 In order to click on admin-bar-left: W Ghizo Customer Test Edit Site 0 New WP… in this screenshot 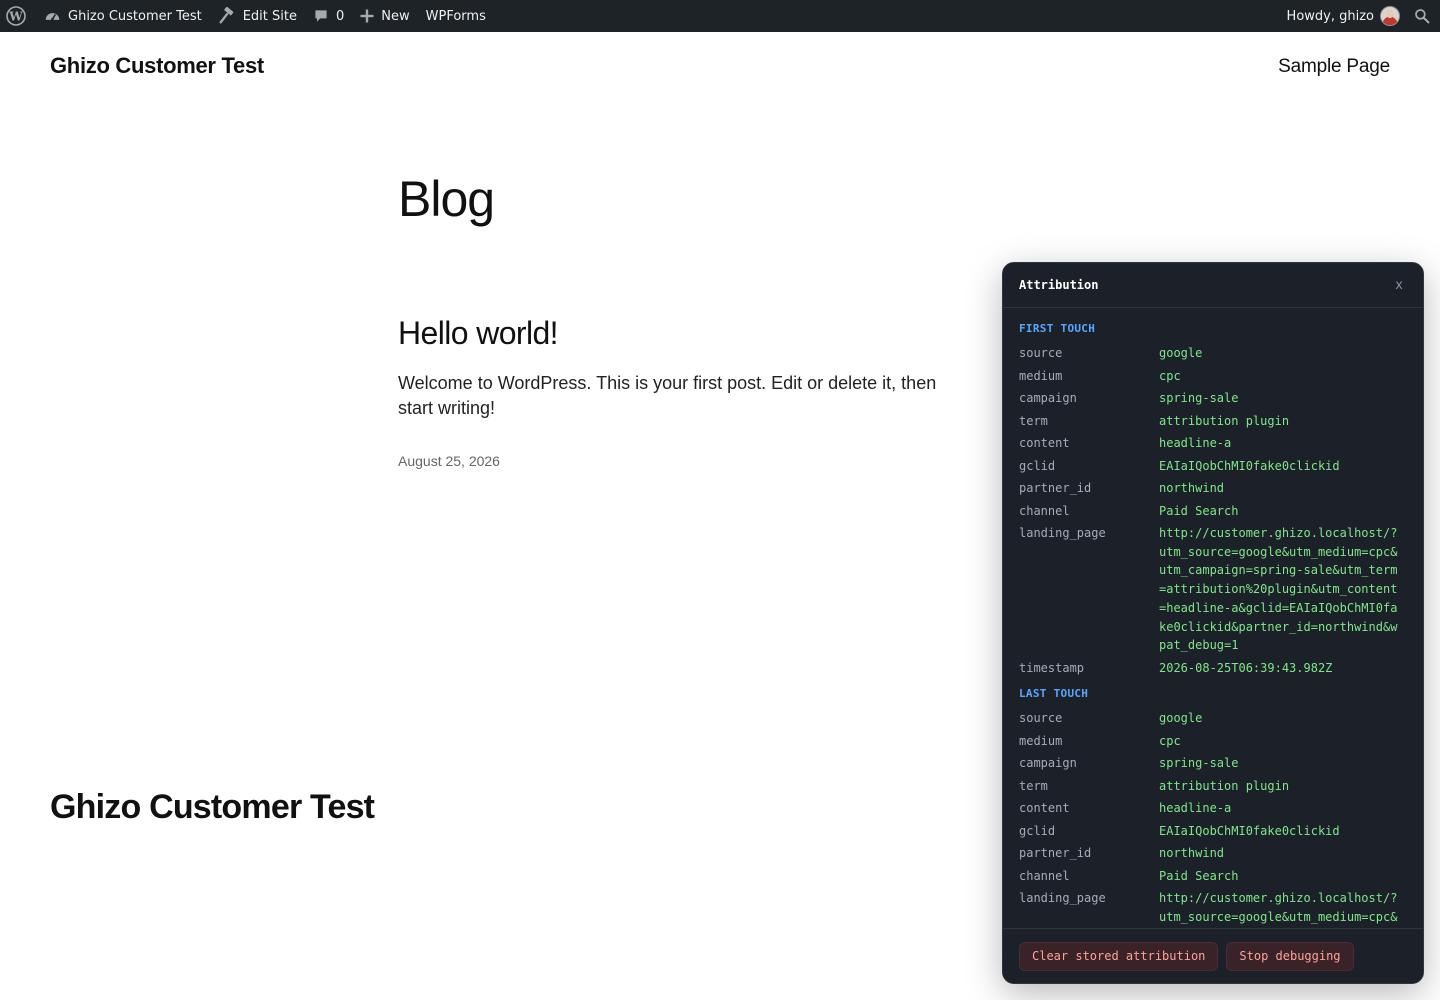, I will do `click(247, 16)`.